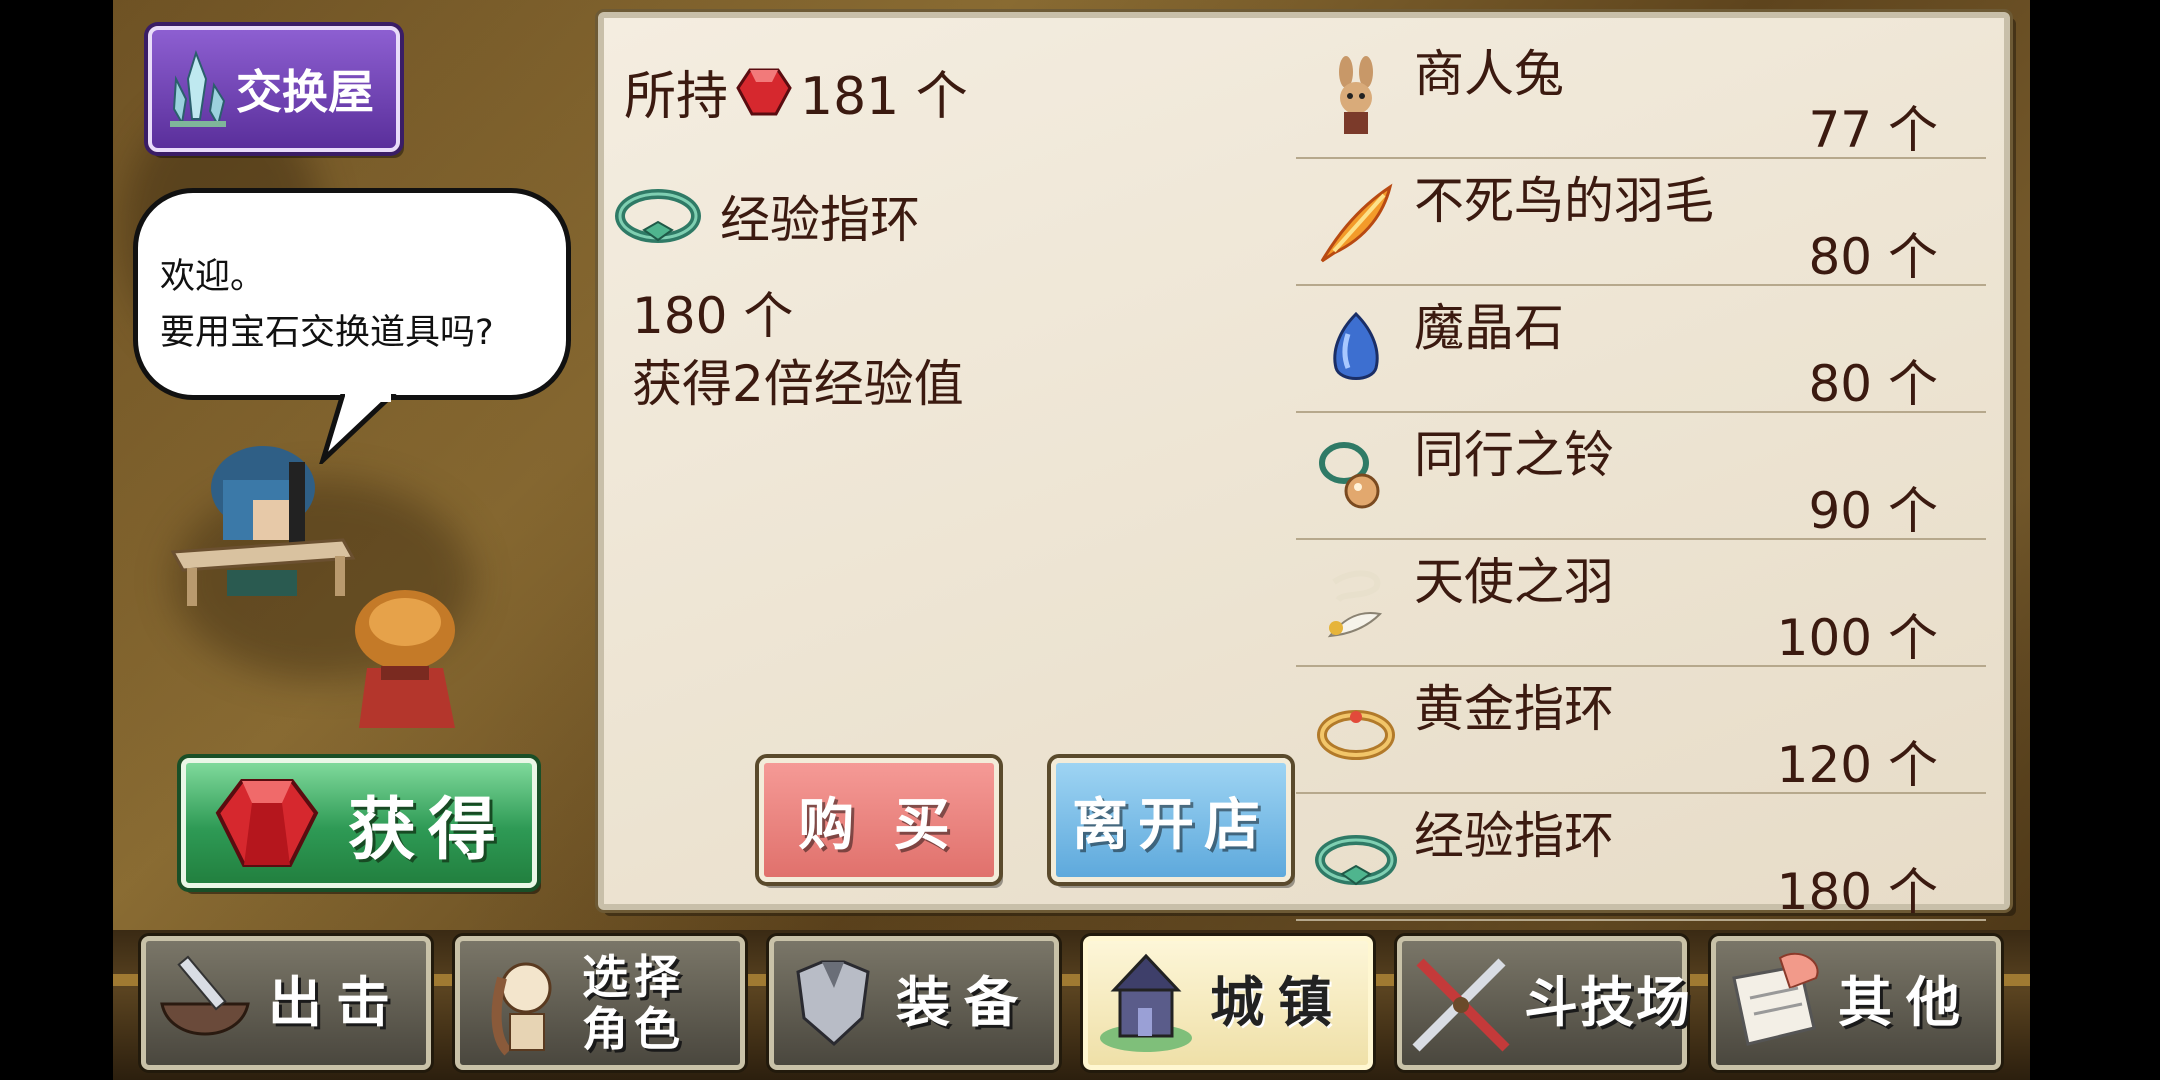  I want to click on item-price: 77 个, so click(1873, 130).